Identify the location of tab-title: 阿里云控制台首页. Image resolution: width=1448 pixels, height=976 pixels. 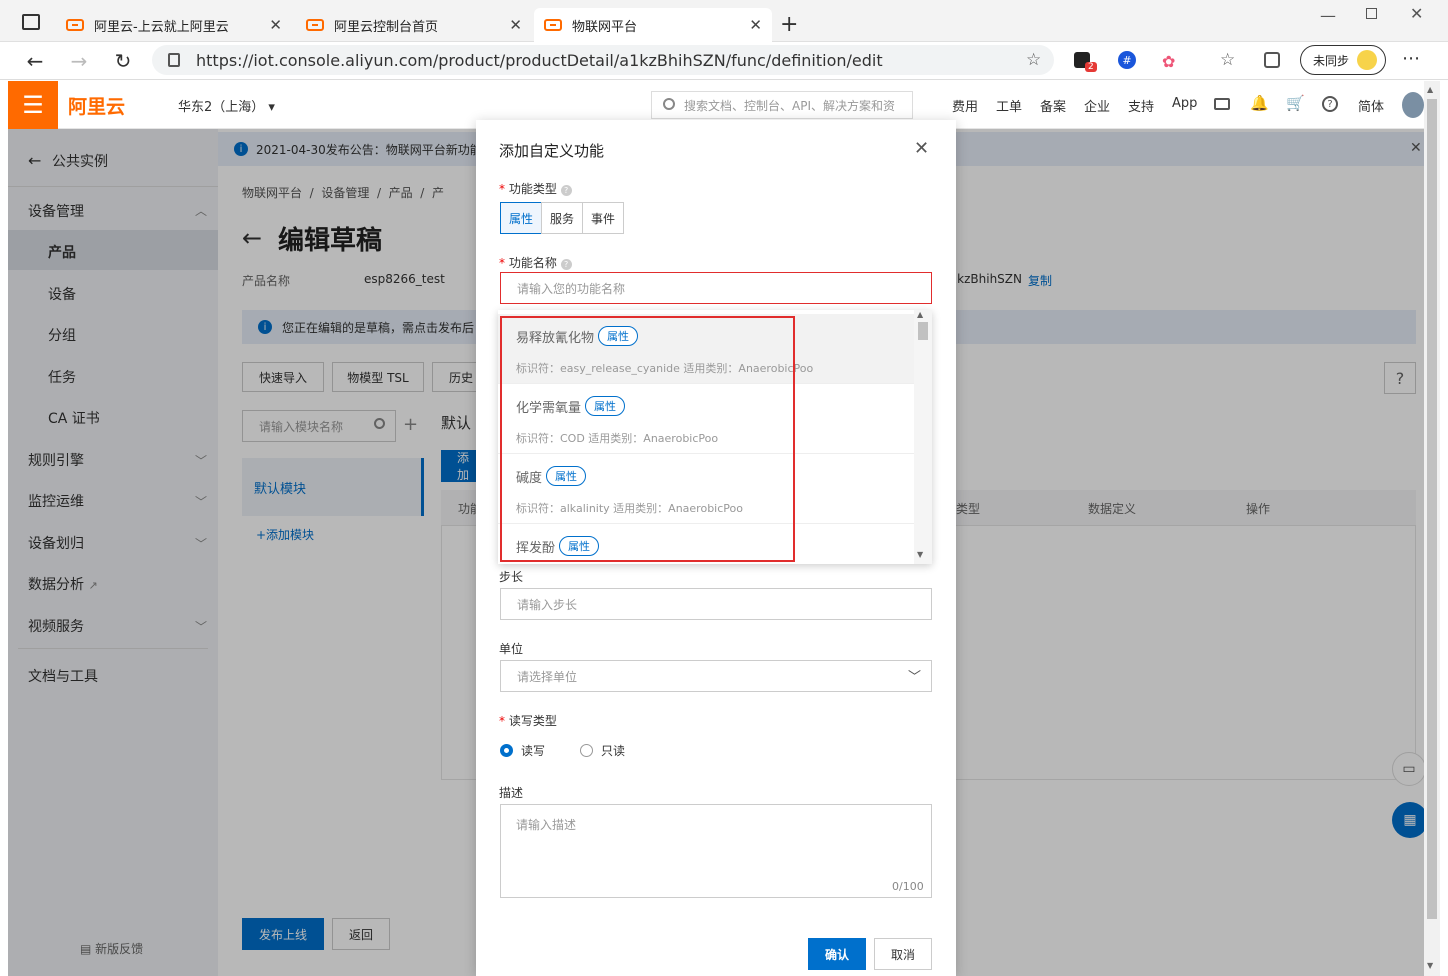
(386, 27).